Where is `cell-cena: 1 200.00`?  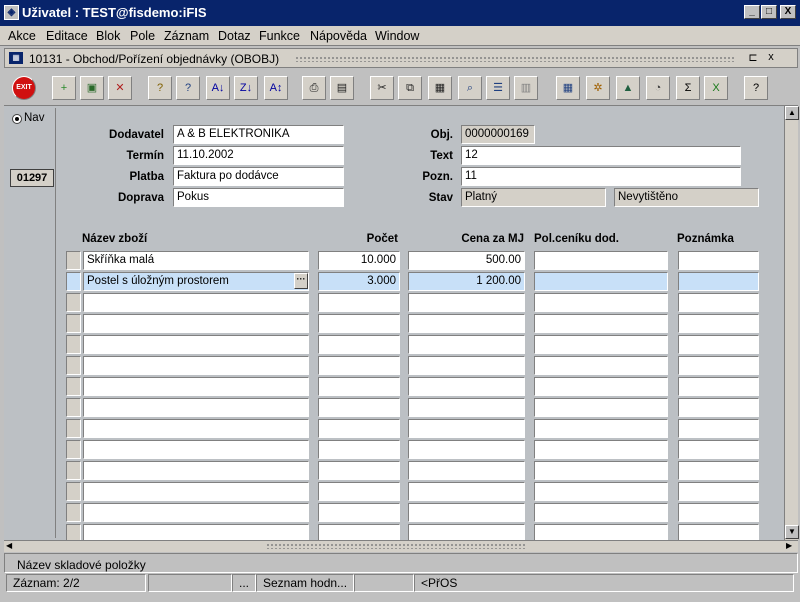
cell-cena: 1 200.00 is located at coordinates (466, 281).